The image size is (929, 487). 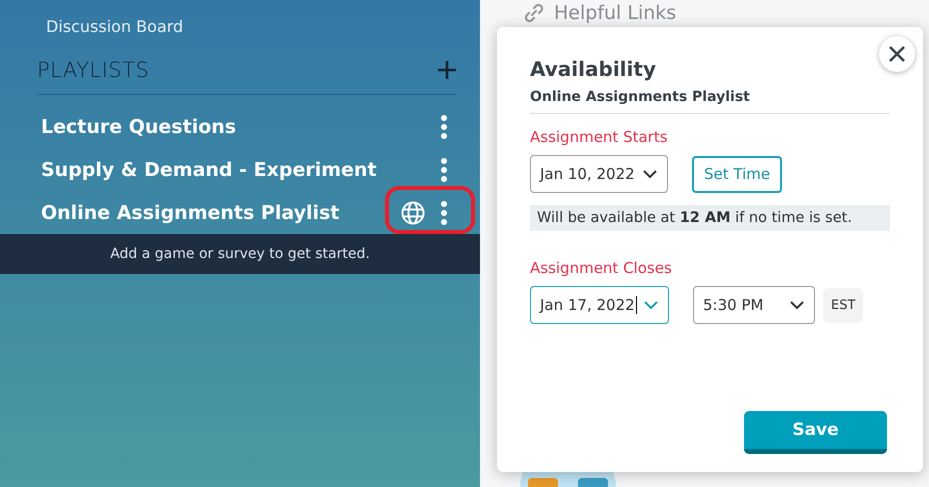 What do you see at coordinates (240, 254) in the screenshot?
I see `empty-message: Add a game or survey to get started.` at bounding box center [240, 254].